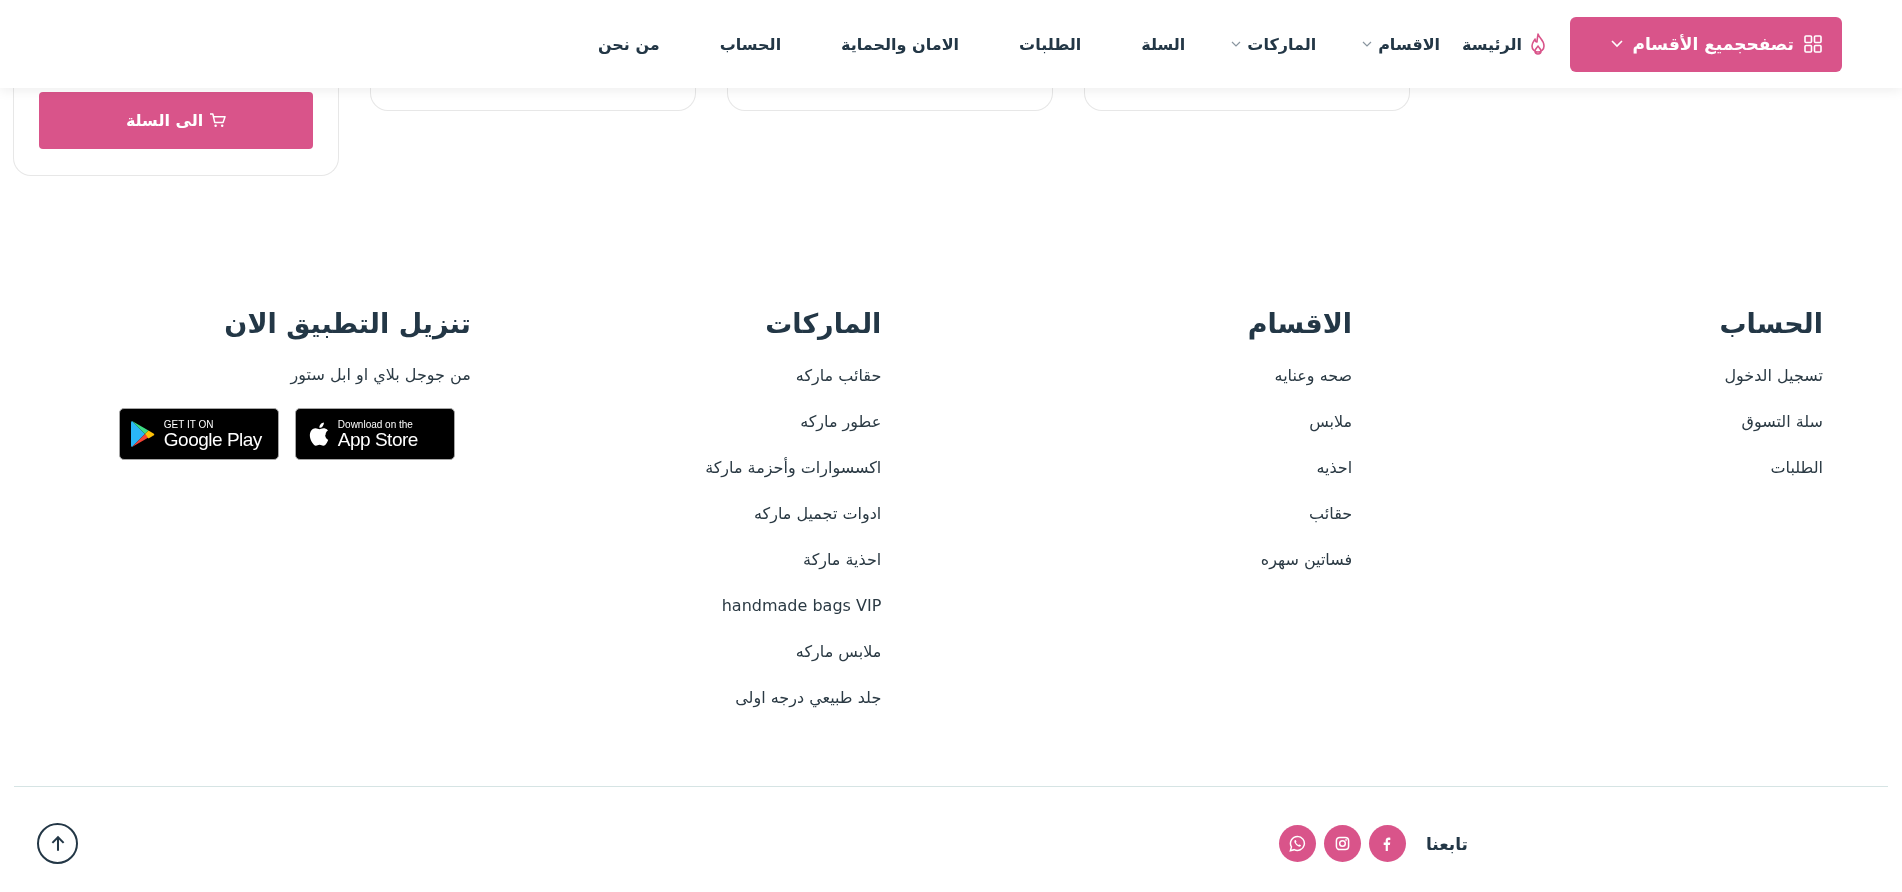 The height and width of the screenshot is (892, 1902). Describe the element at coordinates (1331, 422) in the screenshot. I see `footer-link: ملابس` at that location.